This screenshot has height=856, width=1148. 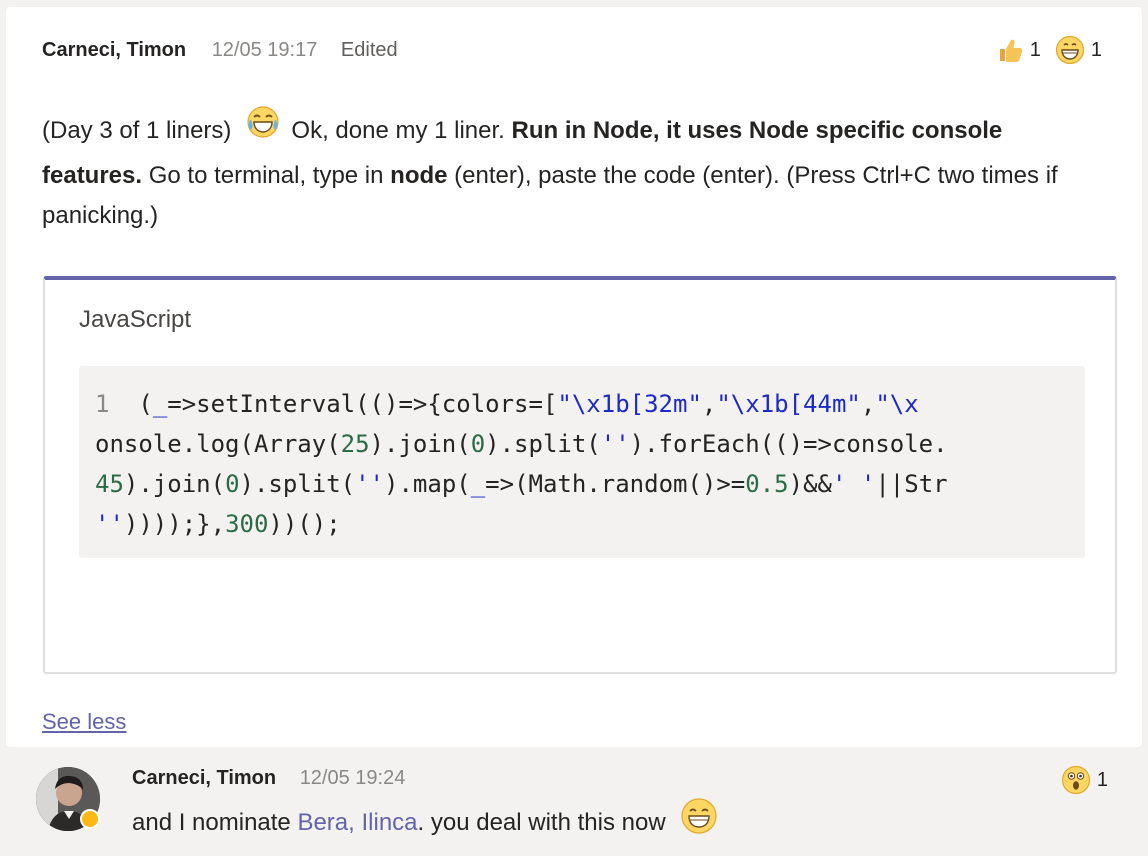 I want to click on timestamp: 12/05 19:17, so click(x=264, y=50).